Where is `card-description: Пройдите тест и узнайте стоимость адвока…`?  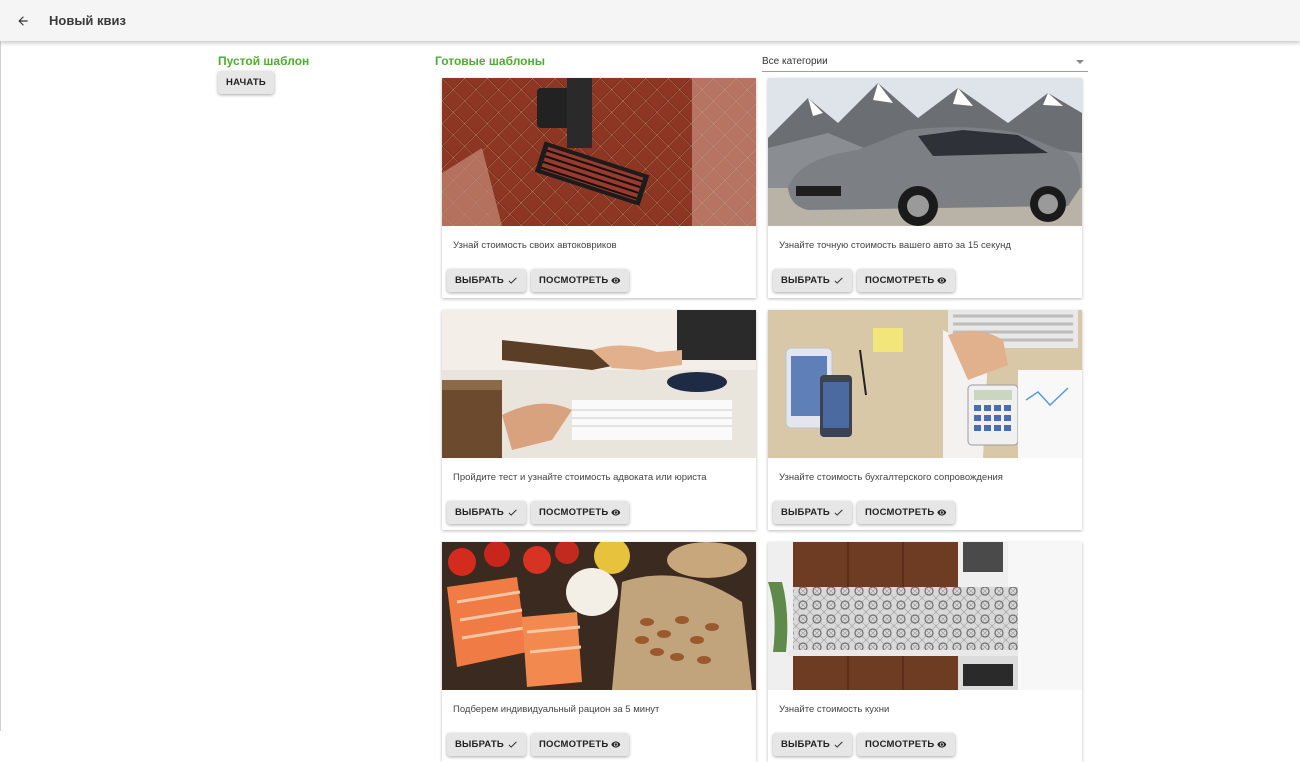
card-description: Пройдите тест и узнайте стоимость адвока… is located at coordinates (580, 477).